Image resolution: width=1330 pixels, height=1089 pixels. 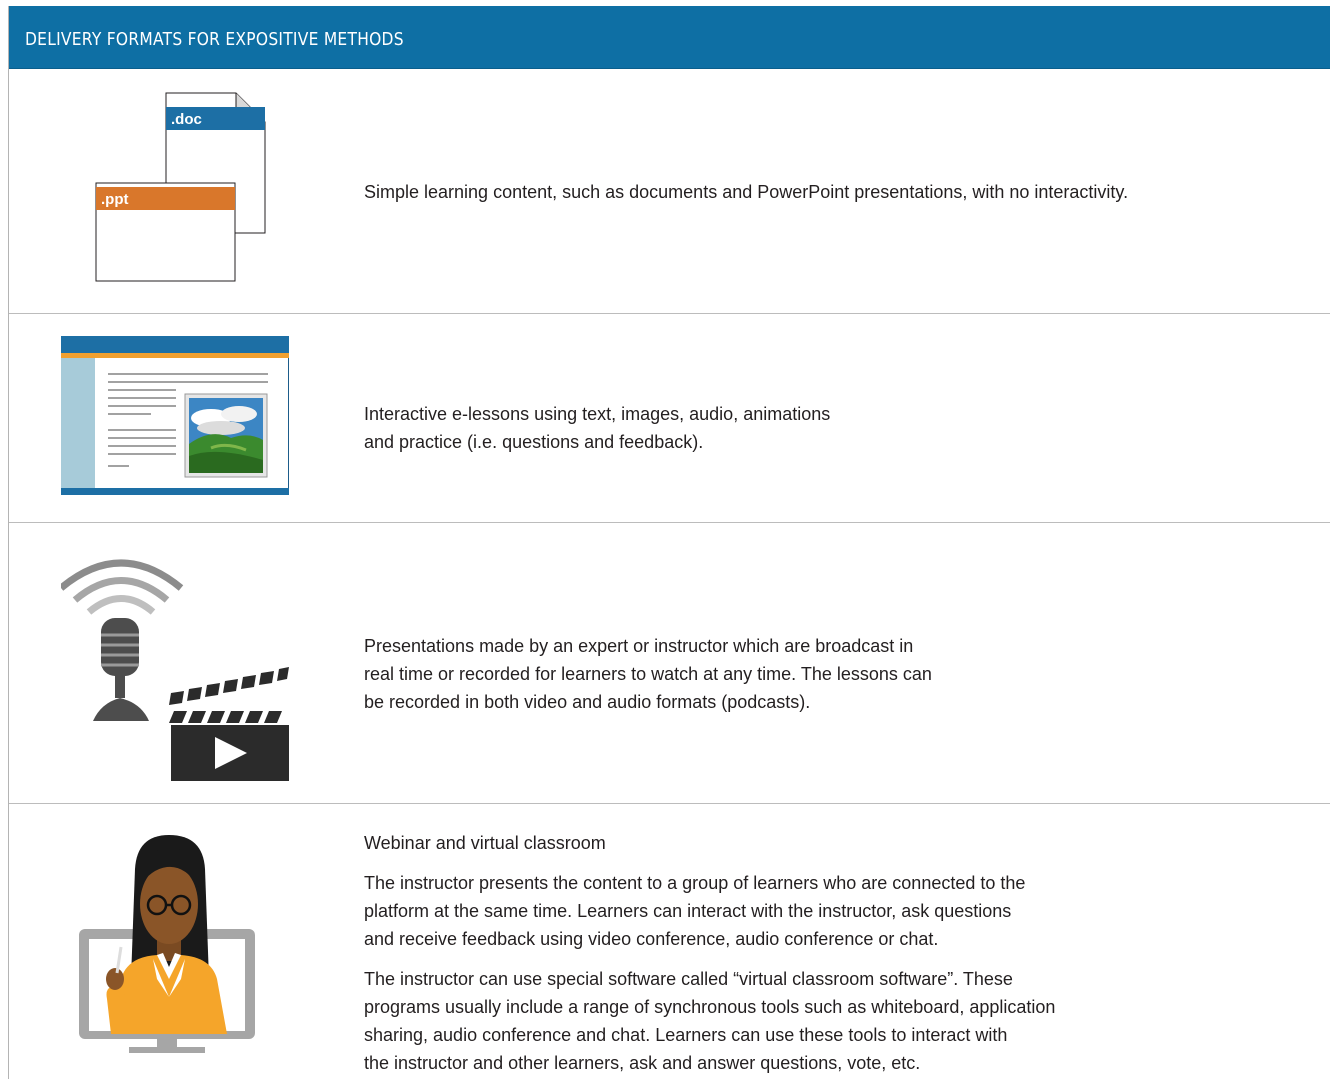 I want to click on header-title: DELIVERY FORMATS FOR EXPOSITIVE METHODS, so click(x=214, y=39).